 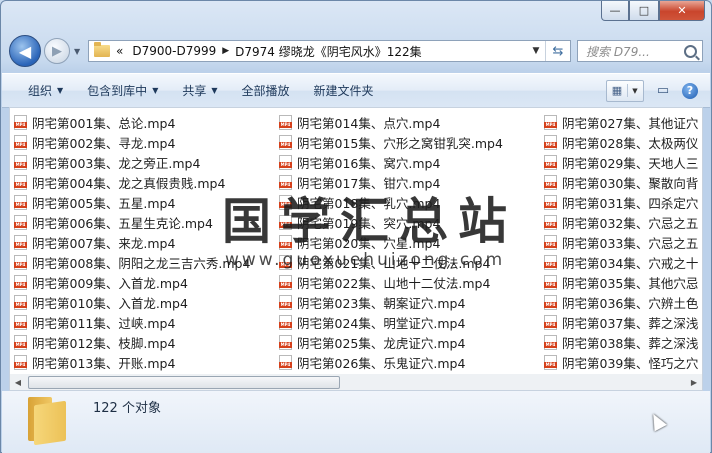 I want to click on file-name: 阴宅第033集、穴忌之五, so click(x=630, y=243).